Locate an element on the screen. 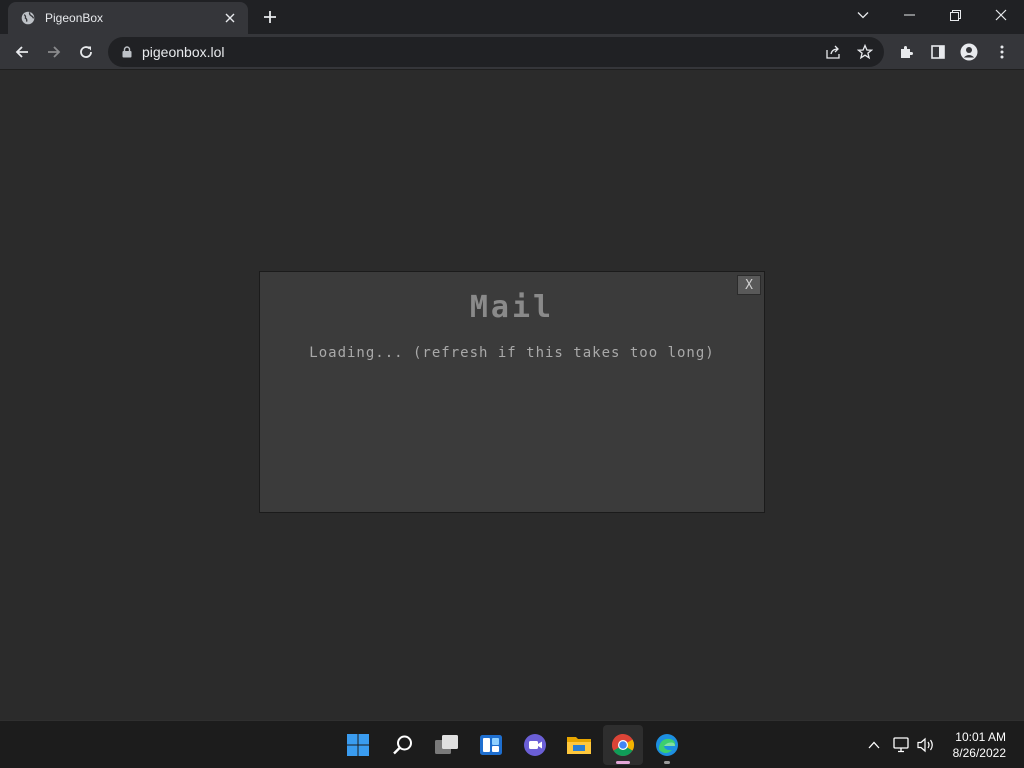 The width and height of the screenshot is (1024, 768). chrome-icon is located at coordinates (623, 745).